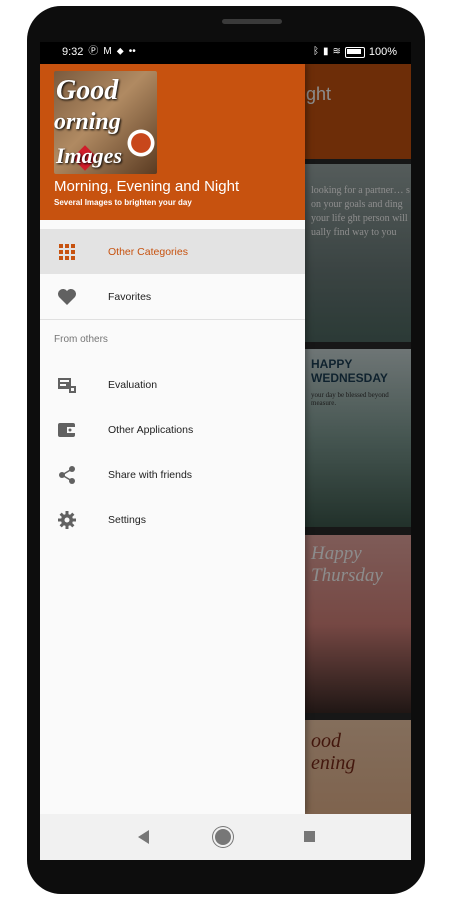  Describe the element at coordinates (223, 837) in the screenshot. I see `home-icon` at that location.